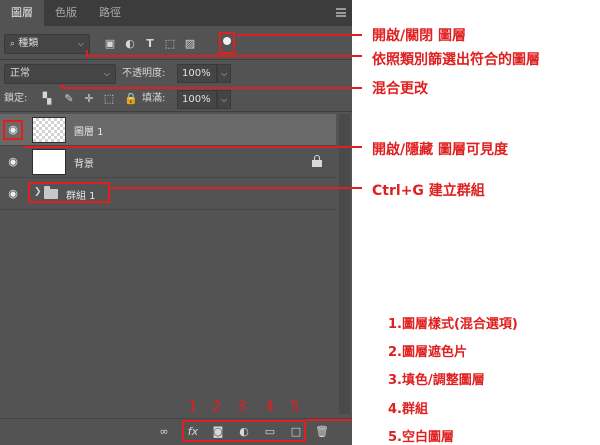  Describe the element at coordinates (427, 352) in the screenshot. I see `legend-item-2: 2.圖層遮色片` at that location.